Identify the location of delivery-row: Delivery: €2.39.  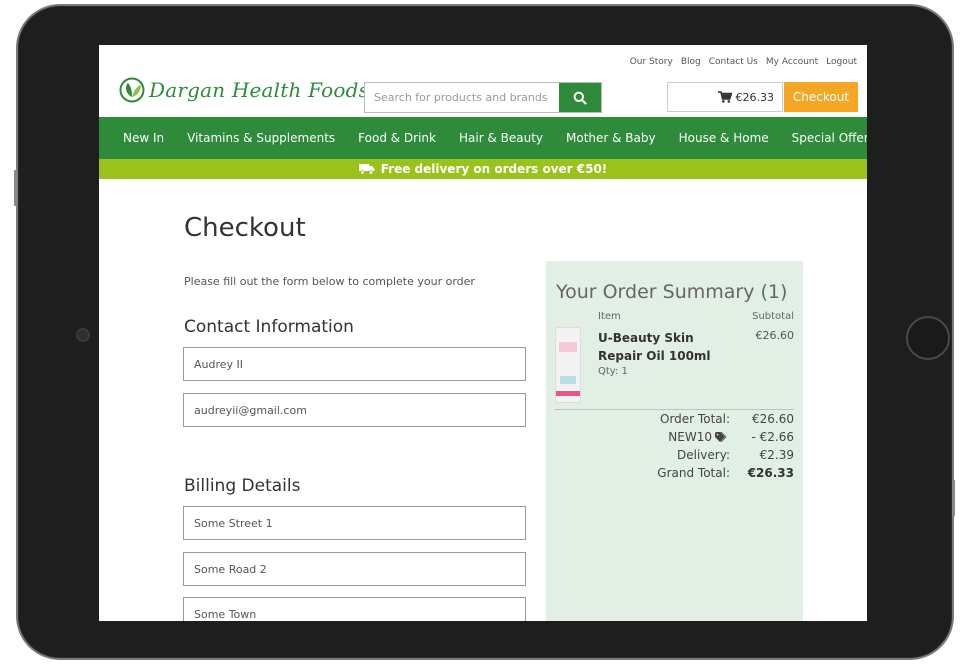
(674, 455).